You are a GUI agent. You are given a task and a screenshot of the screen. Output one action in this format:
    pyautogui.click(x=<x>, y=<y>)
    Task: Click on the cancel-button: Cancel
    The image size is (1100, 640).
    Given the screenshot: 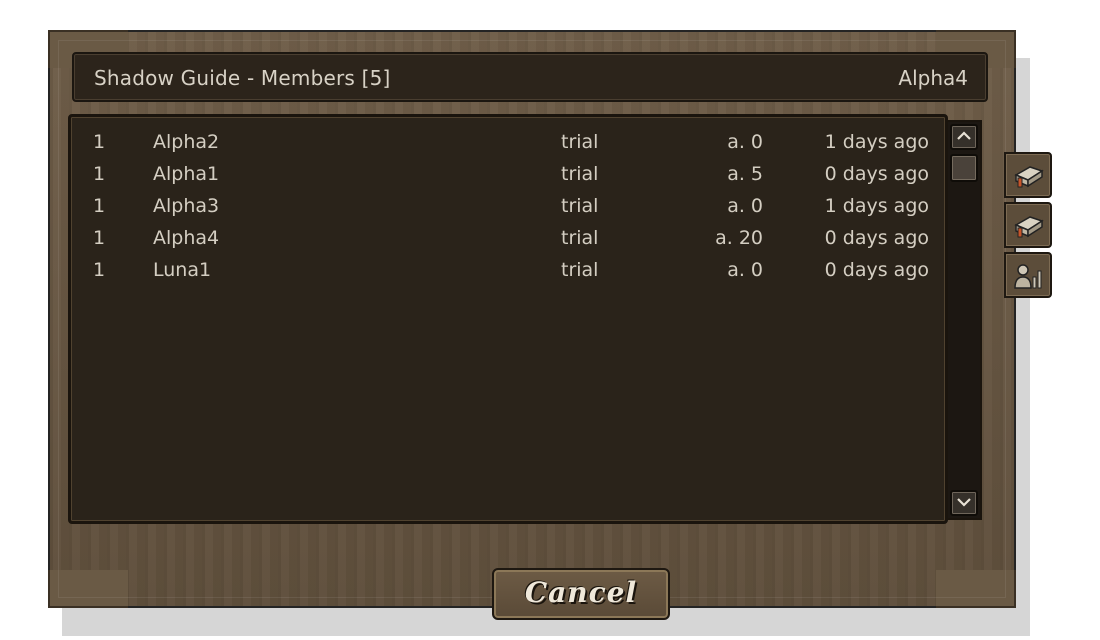 What is the action you would take?
    pyautogui.click(x=581, y=594)
    